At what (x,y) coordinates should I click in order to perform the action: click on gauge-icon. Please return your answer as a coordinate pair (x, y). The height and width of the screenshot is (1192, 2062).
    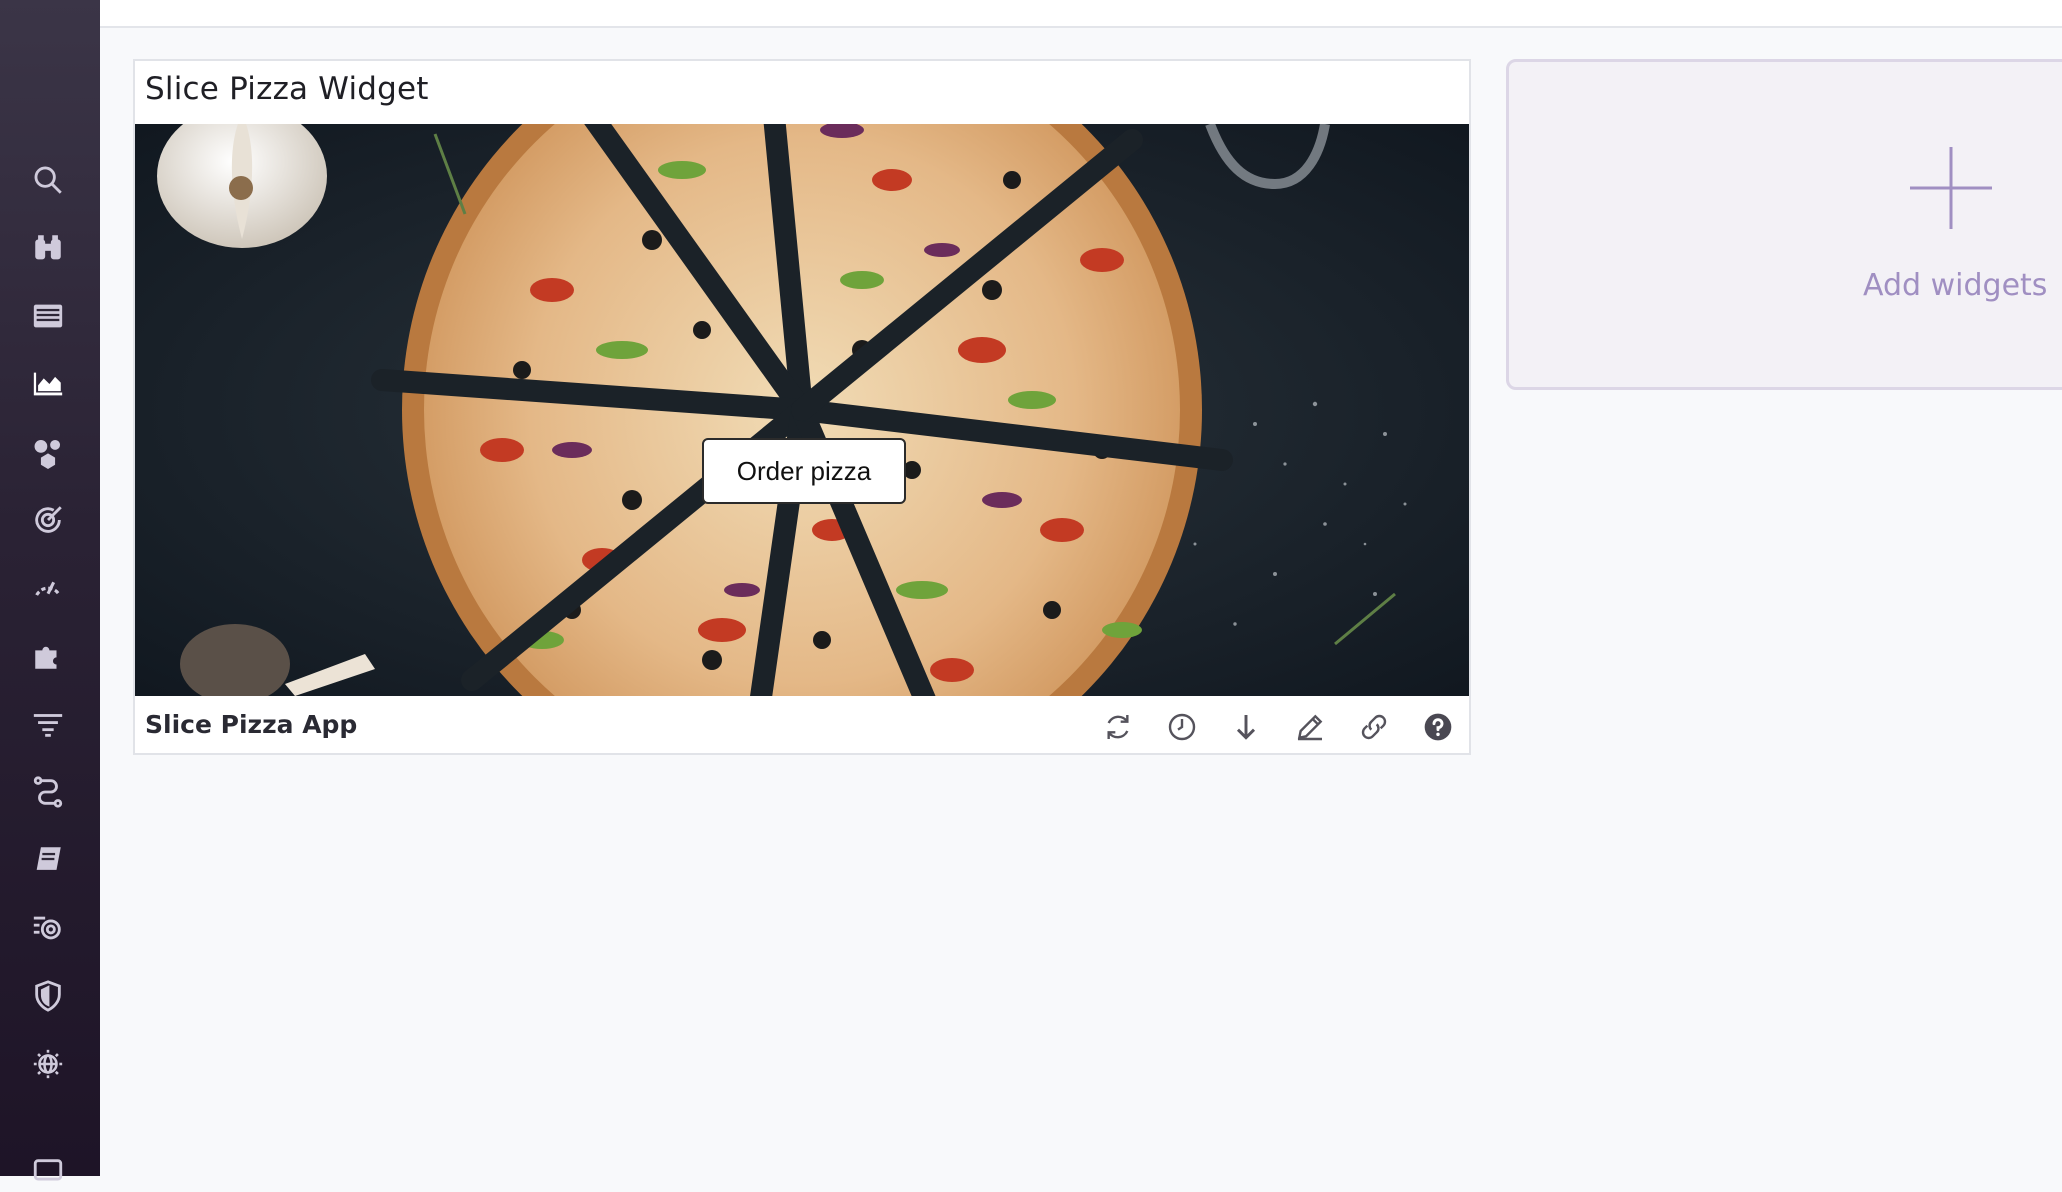
    Looking at the image, I should click on (48, 588).